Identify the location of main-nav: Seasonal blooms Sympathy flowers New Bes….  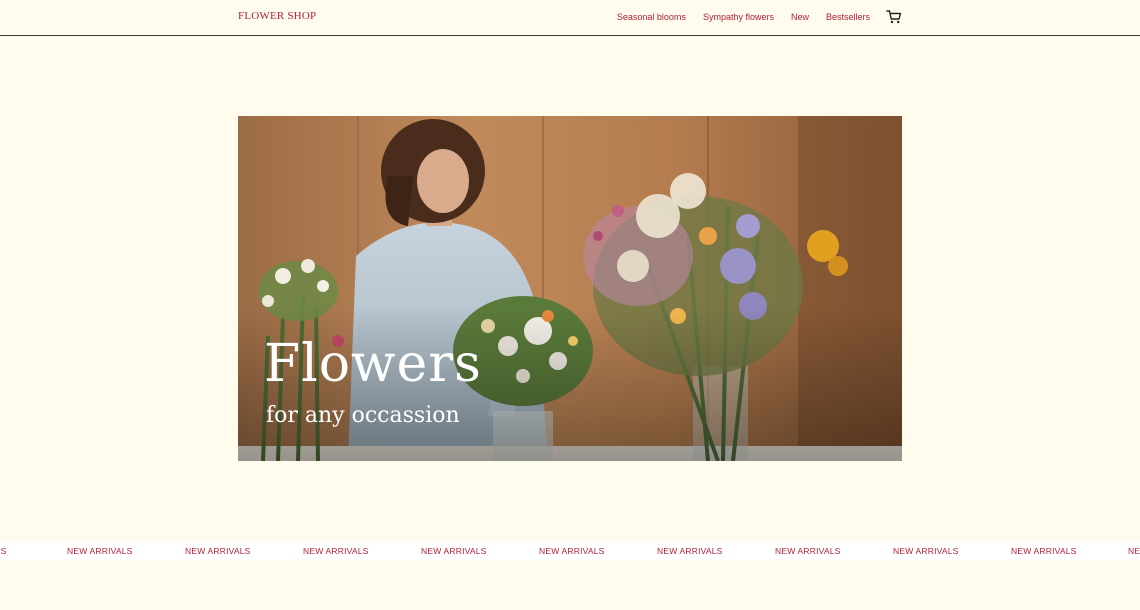
(743, 17).